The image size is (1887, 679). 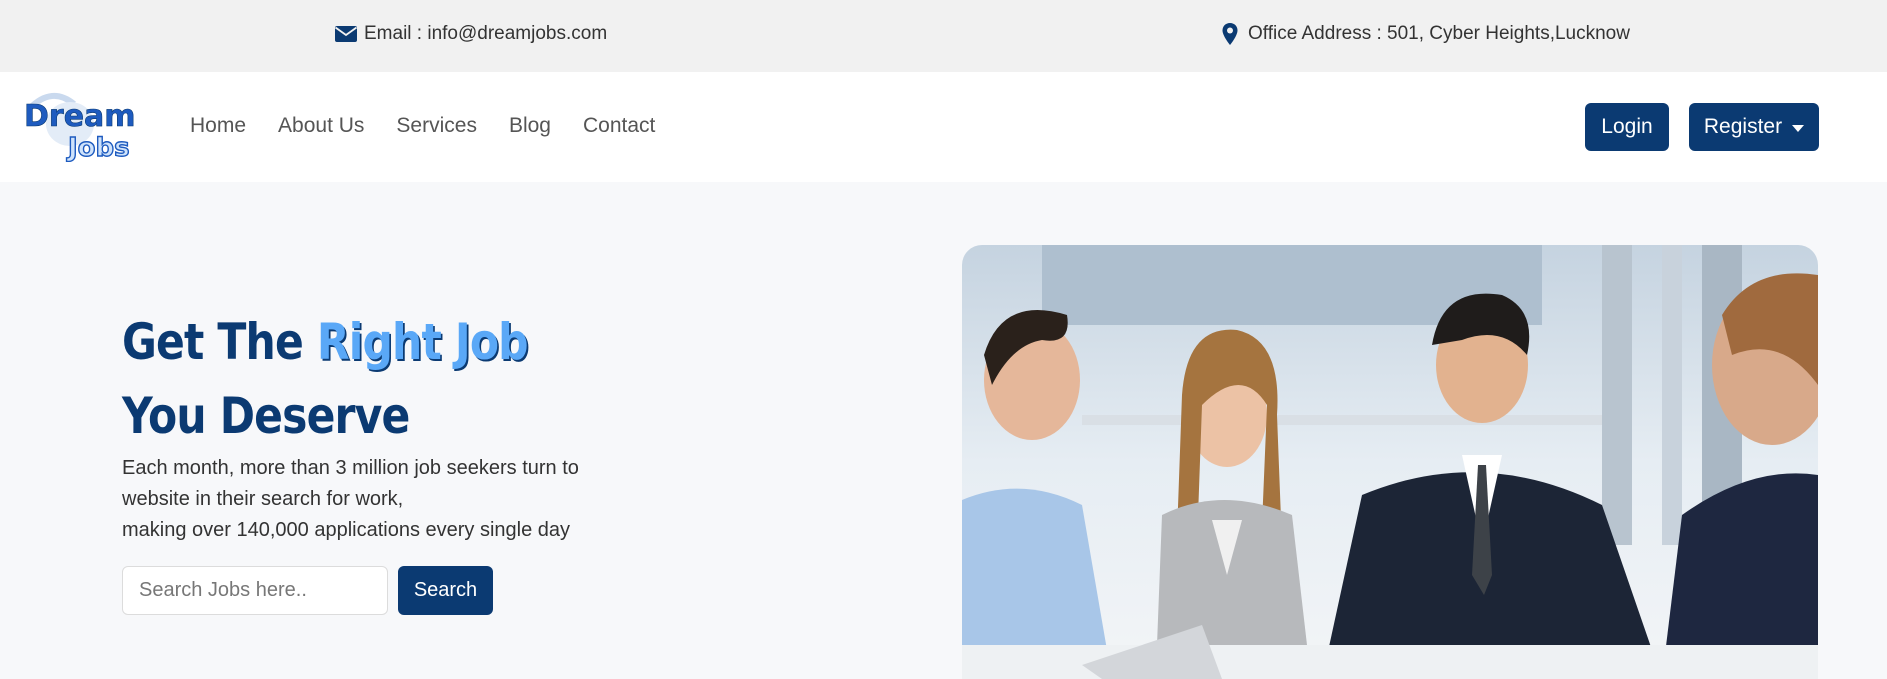 What do you see at coordinates (422, 342) in the screenshot?
I see `hero-title-accent: Right Job` at bounding box center [422, 342].